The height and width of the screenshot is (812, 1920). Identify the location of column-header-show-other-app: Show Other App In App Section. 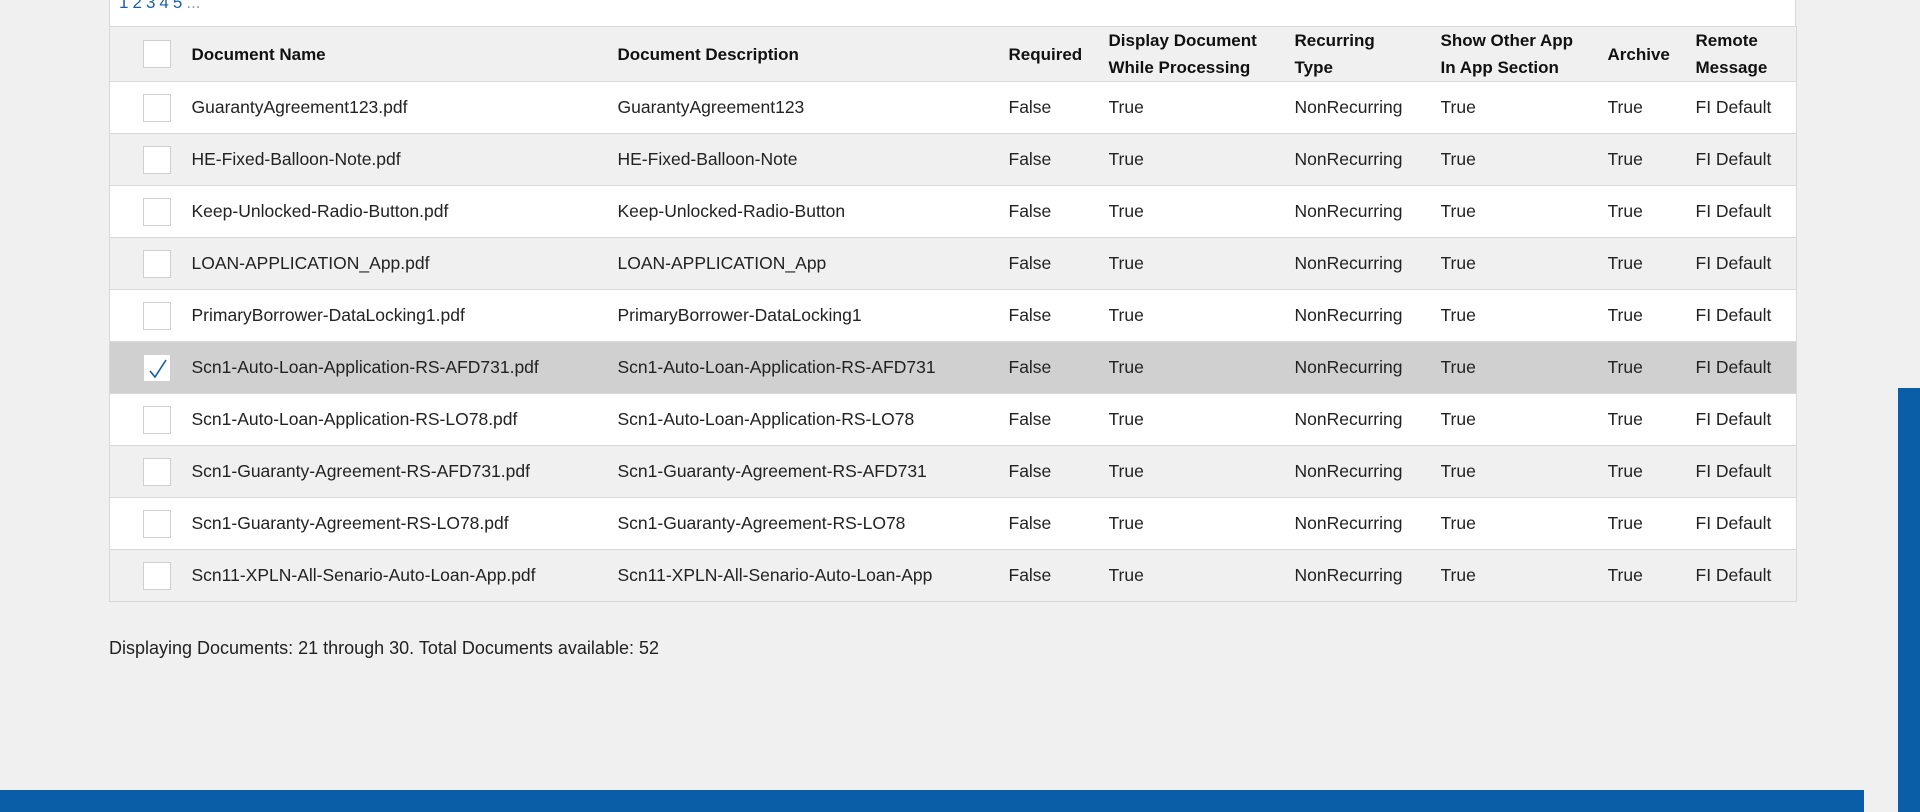
(1524, 54).